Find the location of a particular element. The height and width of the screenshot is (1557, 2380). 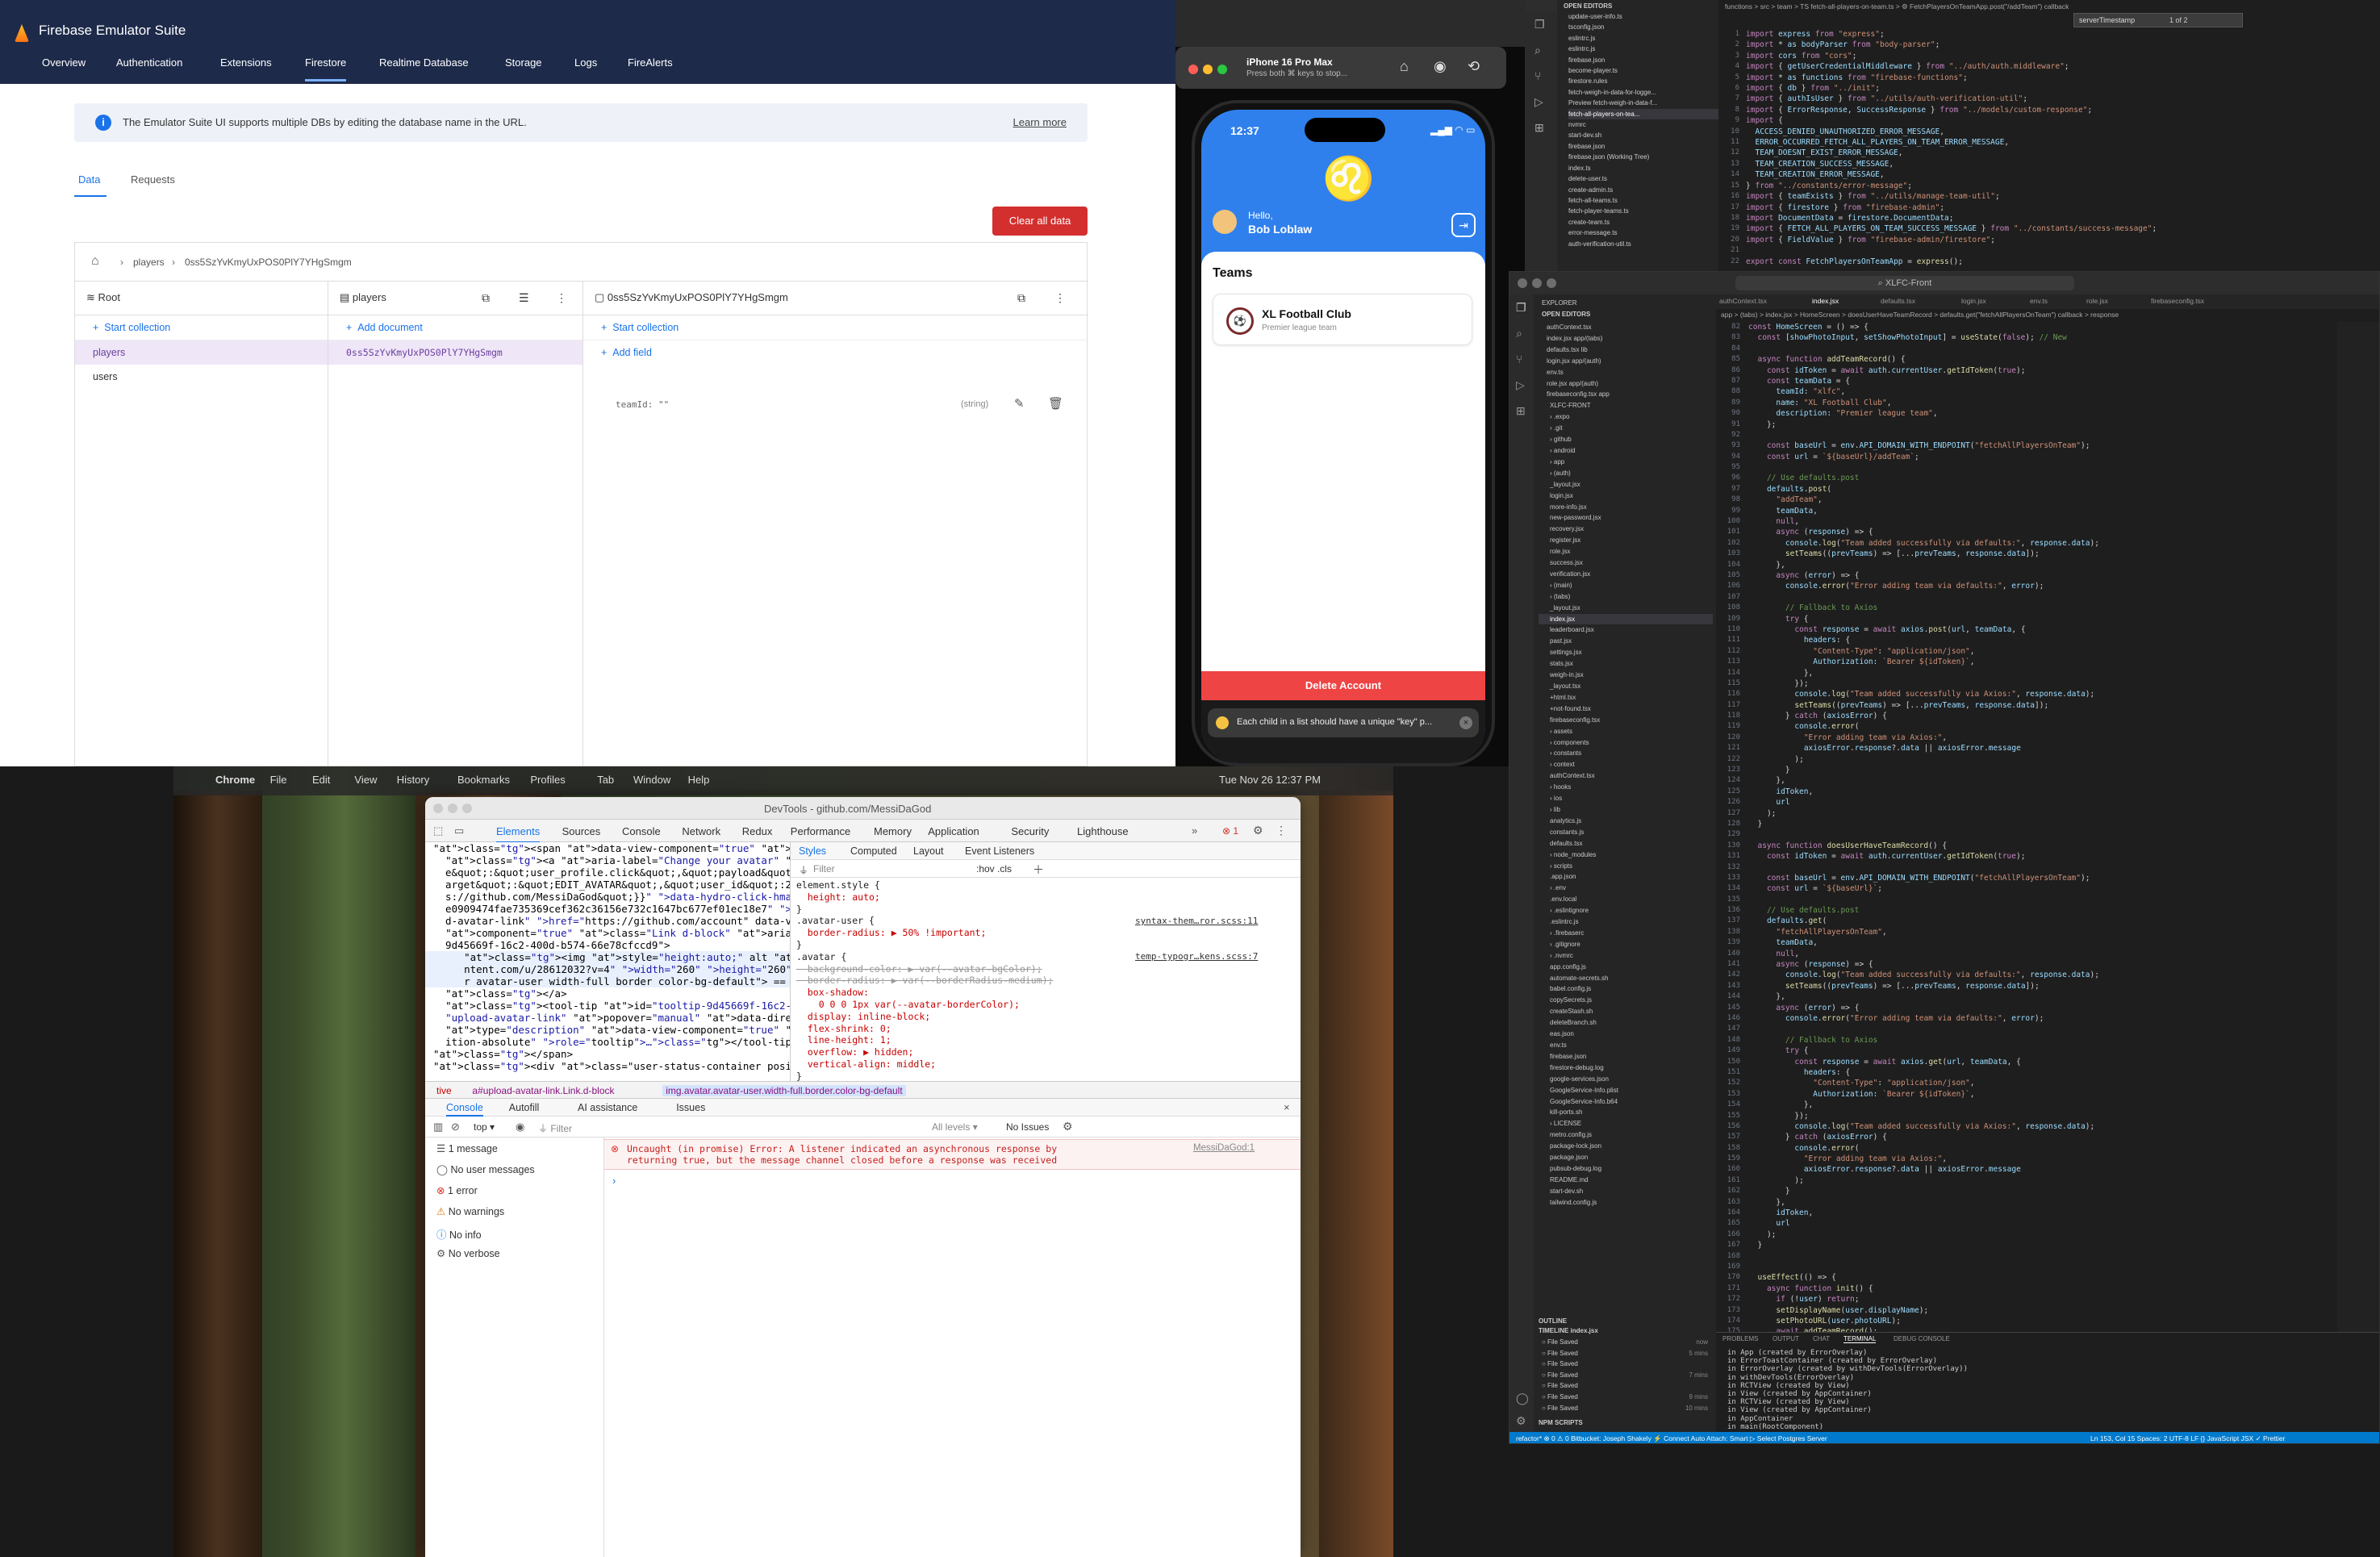

style-declaration: line-height: 1; is located at coordinates (1038, 1040).